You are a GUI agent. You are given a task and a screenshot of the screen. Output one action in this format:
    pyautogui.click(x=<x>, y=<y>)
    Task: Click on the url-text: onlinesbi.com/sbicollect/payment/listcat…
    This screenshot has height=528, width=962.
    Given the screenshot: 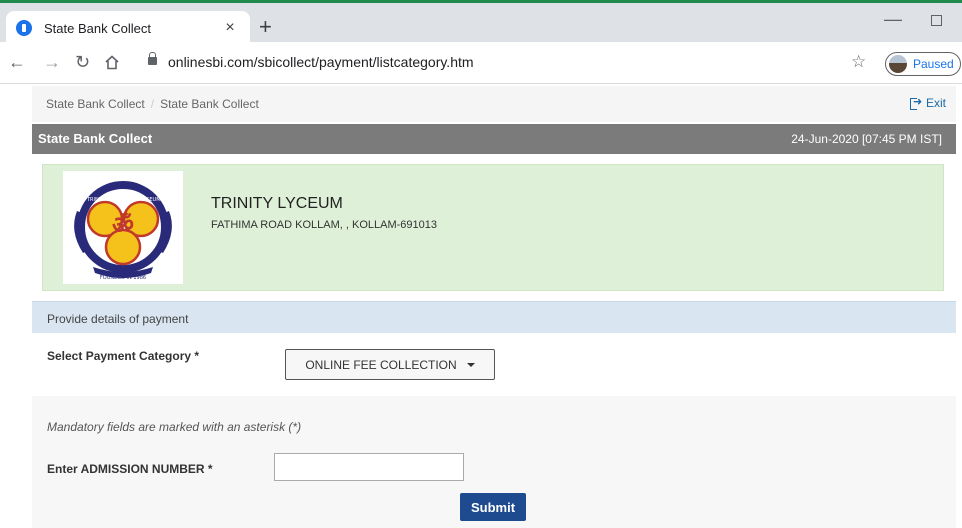 What is the action you would take?
    pyautogui.click(x=321, y=62)
    